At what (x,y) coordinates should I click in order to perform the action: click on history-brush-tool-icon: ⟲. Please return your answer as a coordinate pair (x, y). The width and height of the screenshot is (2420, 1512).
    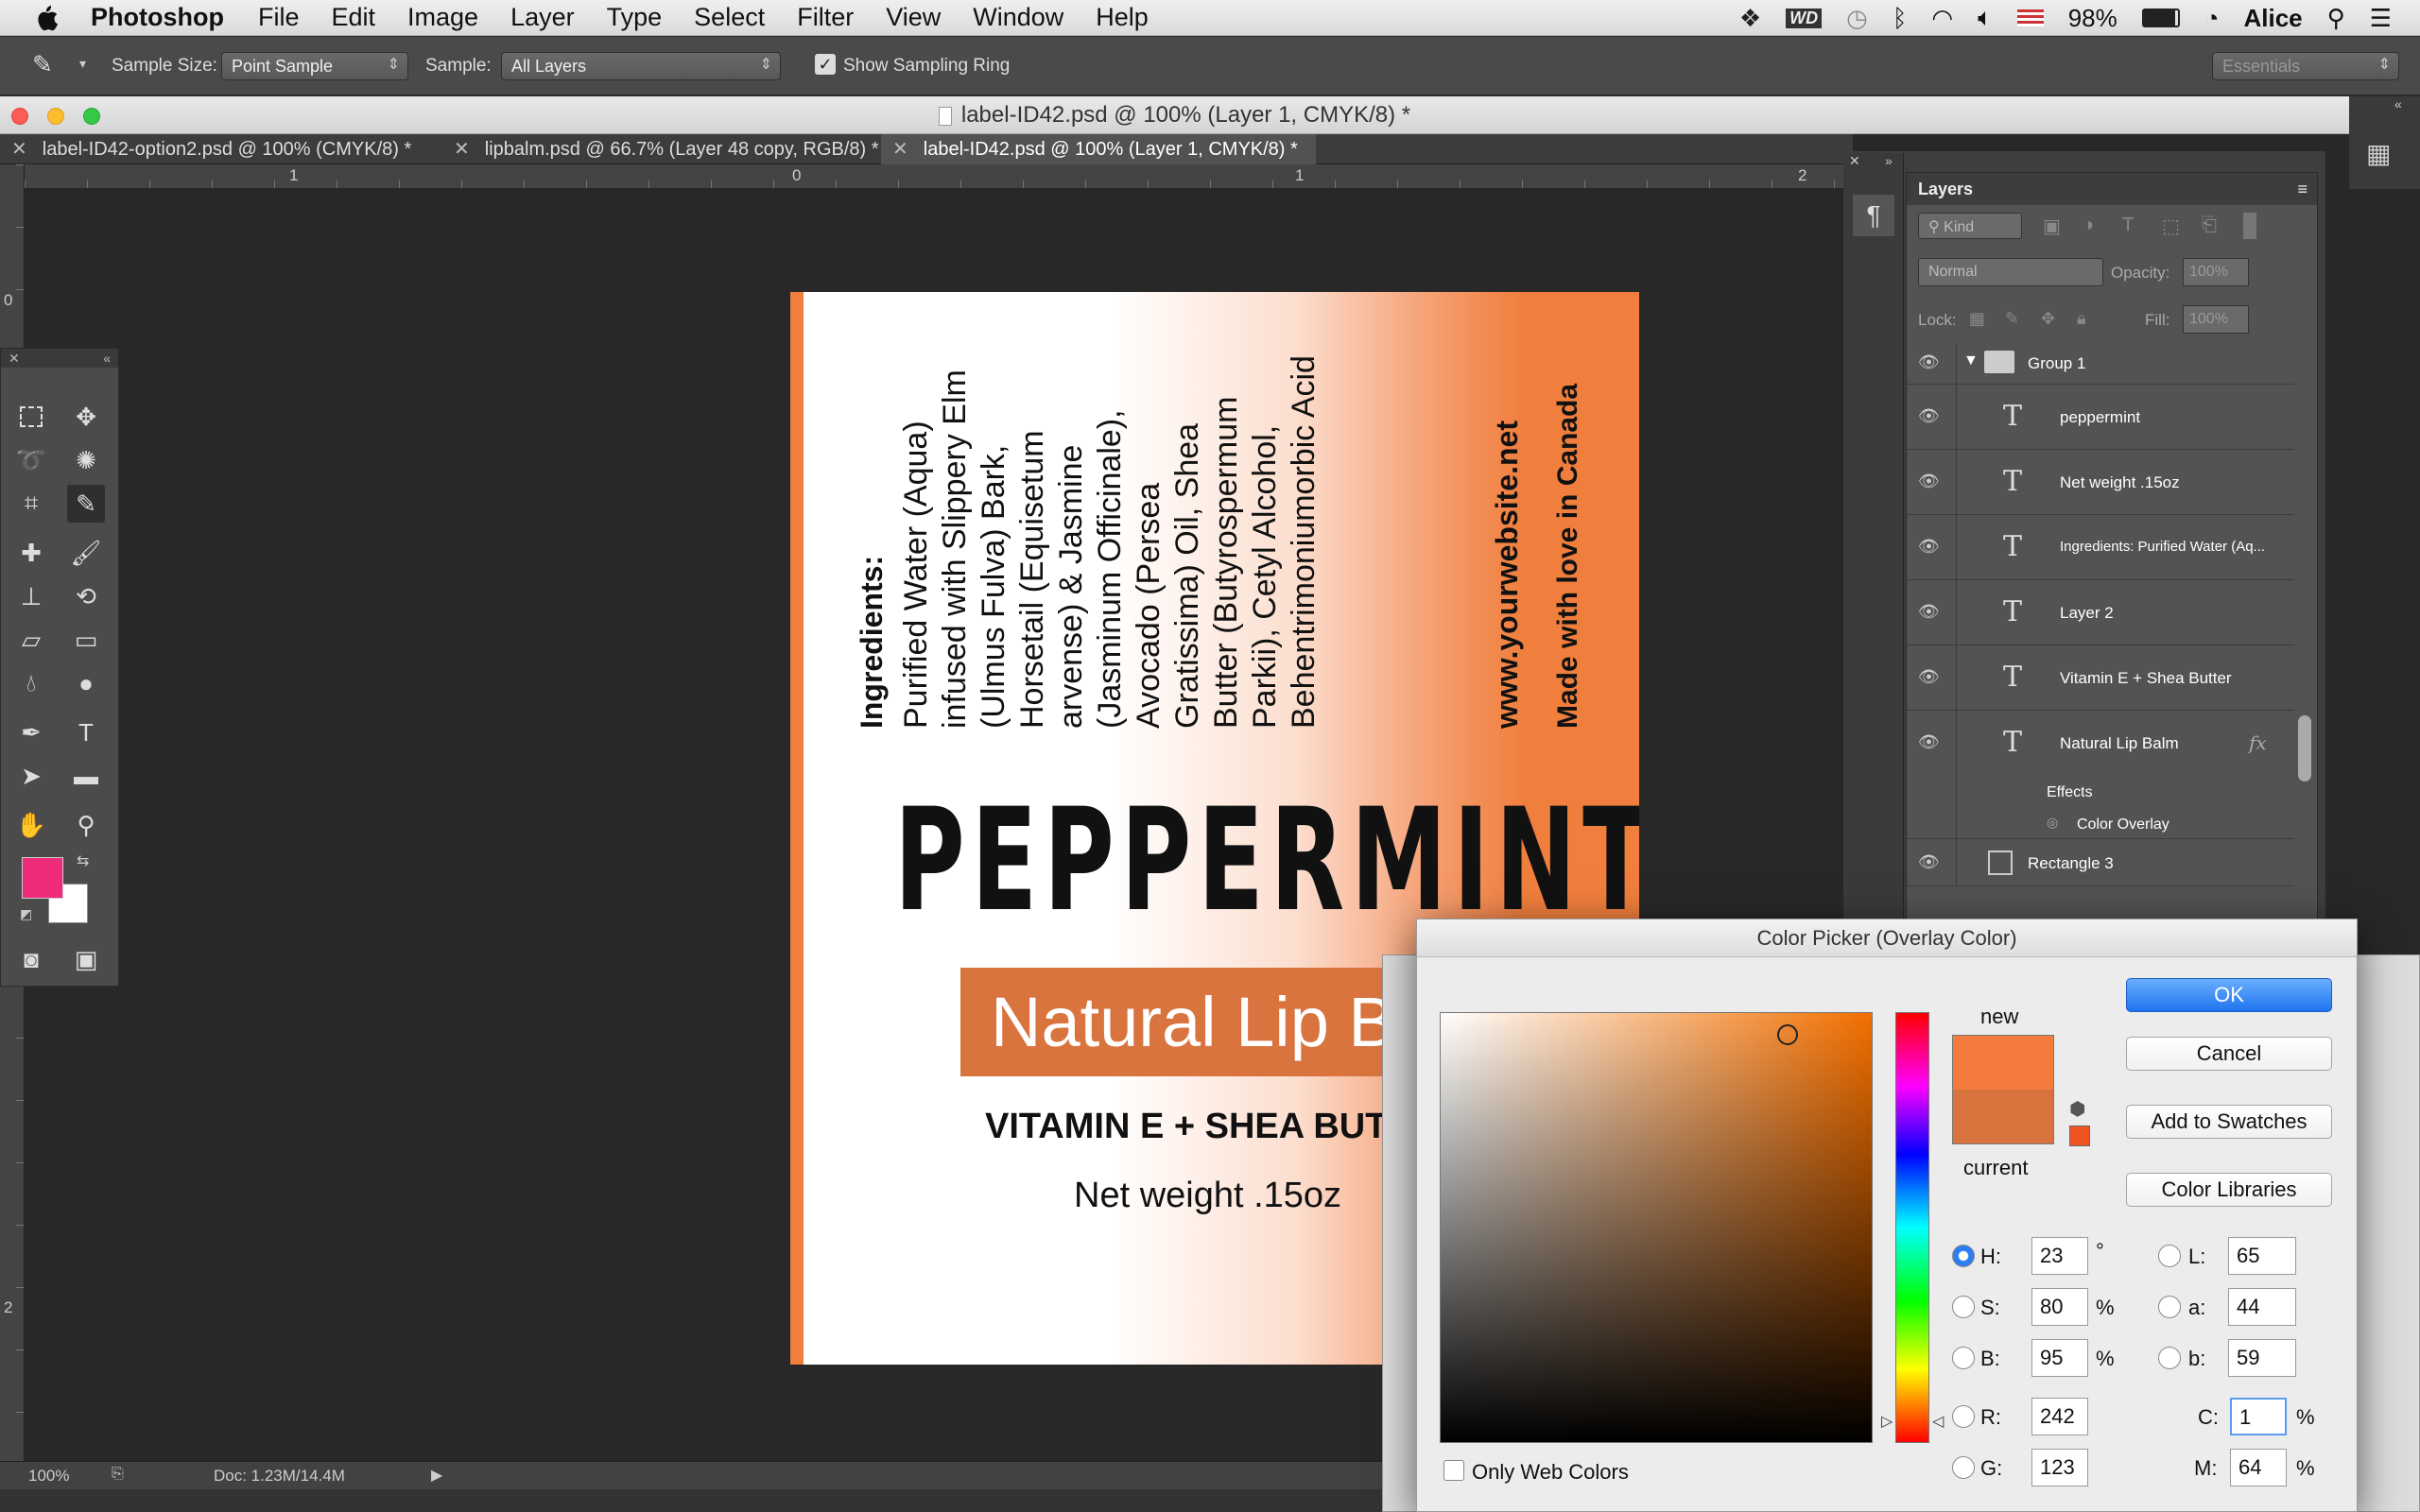
    Looking at the image, I should click on (86, 596).